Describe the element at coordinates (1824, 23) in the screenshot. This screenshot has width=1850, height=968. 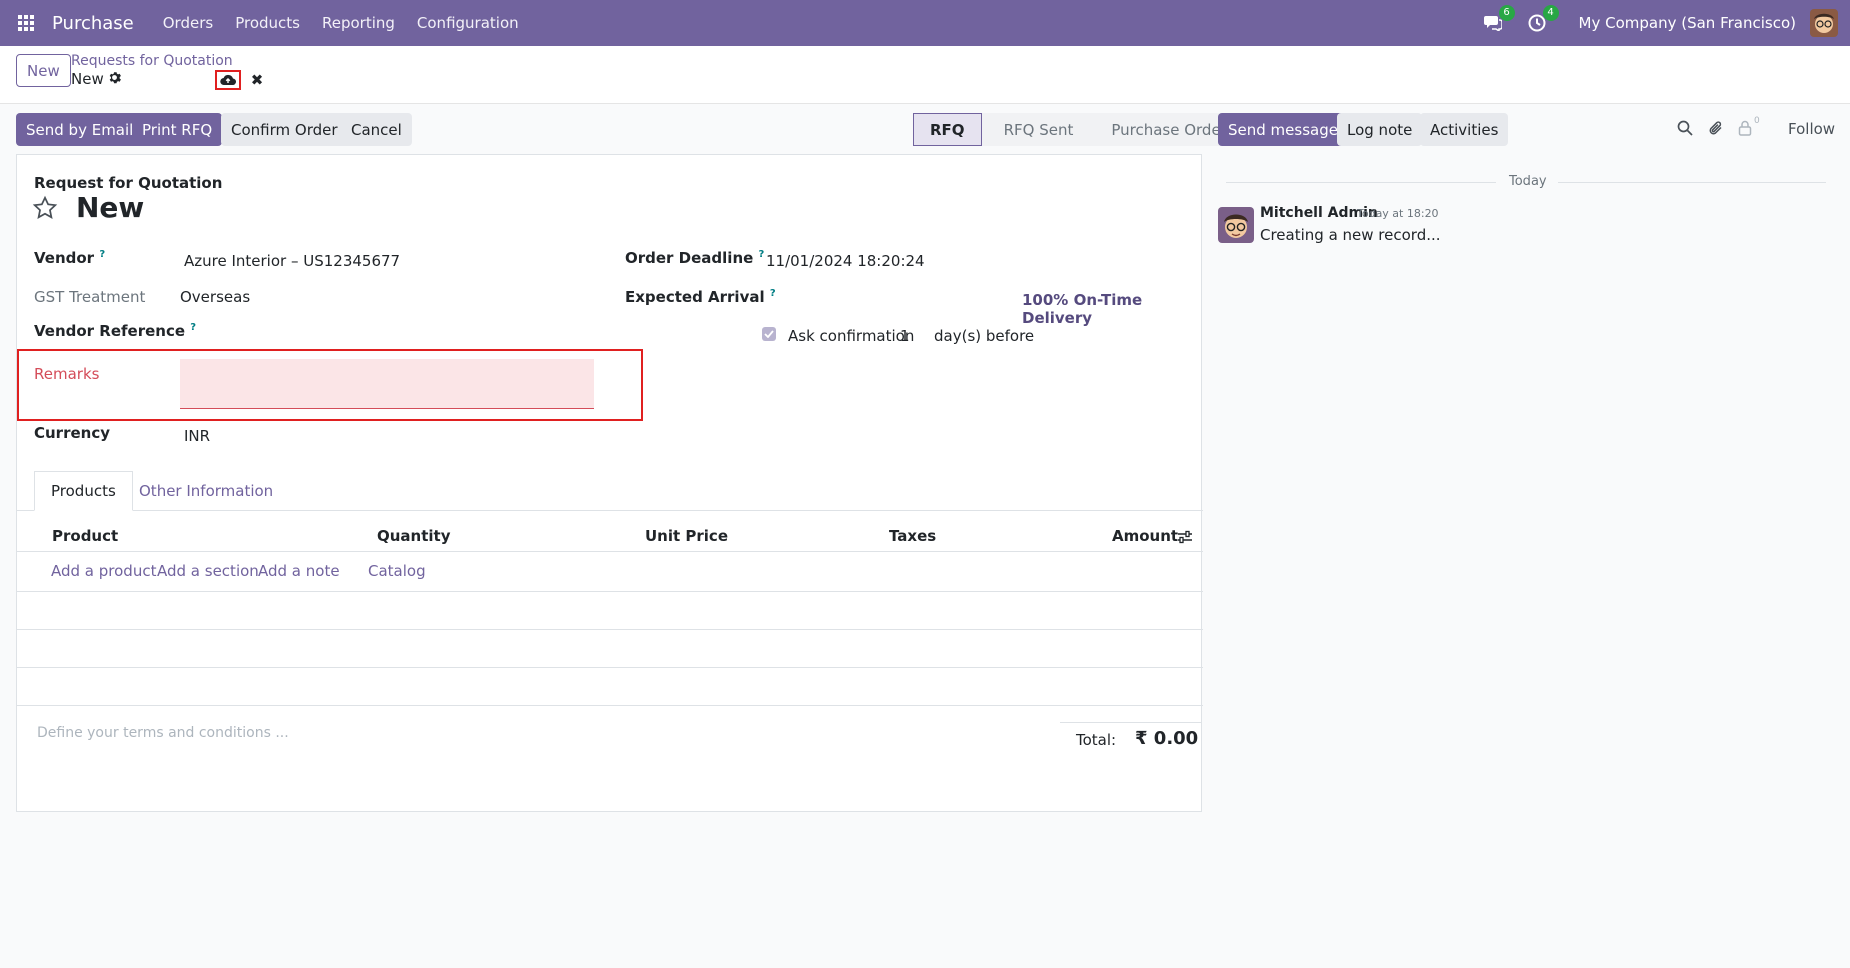
I see `user-avatar` at that location.